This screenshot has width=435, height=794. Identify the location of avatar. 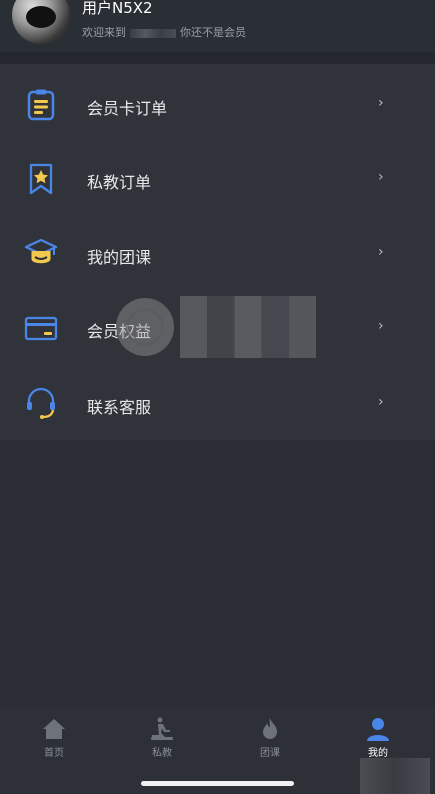
(41, 22).